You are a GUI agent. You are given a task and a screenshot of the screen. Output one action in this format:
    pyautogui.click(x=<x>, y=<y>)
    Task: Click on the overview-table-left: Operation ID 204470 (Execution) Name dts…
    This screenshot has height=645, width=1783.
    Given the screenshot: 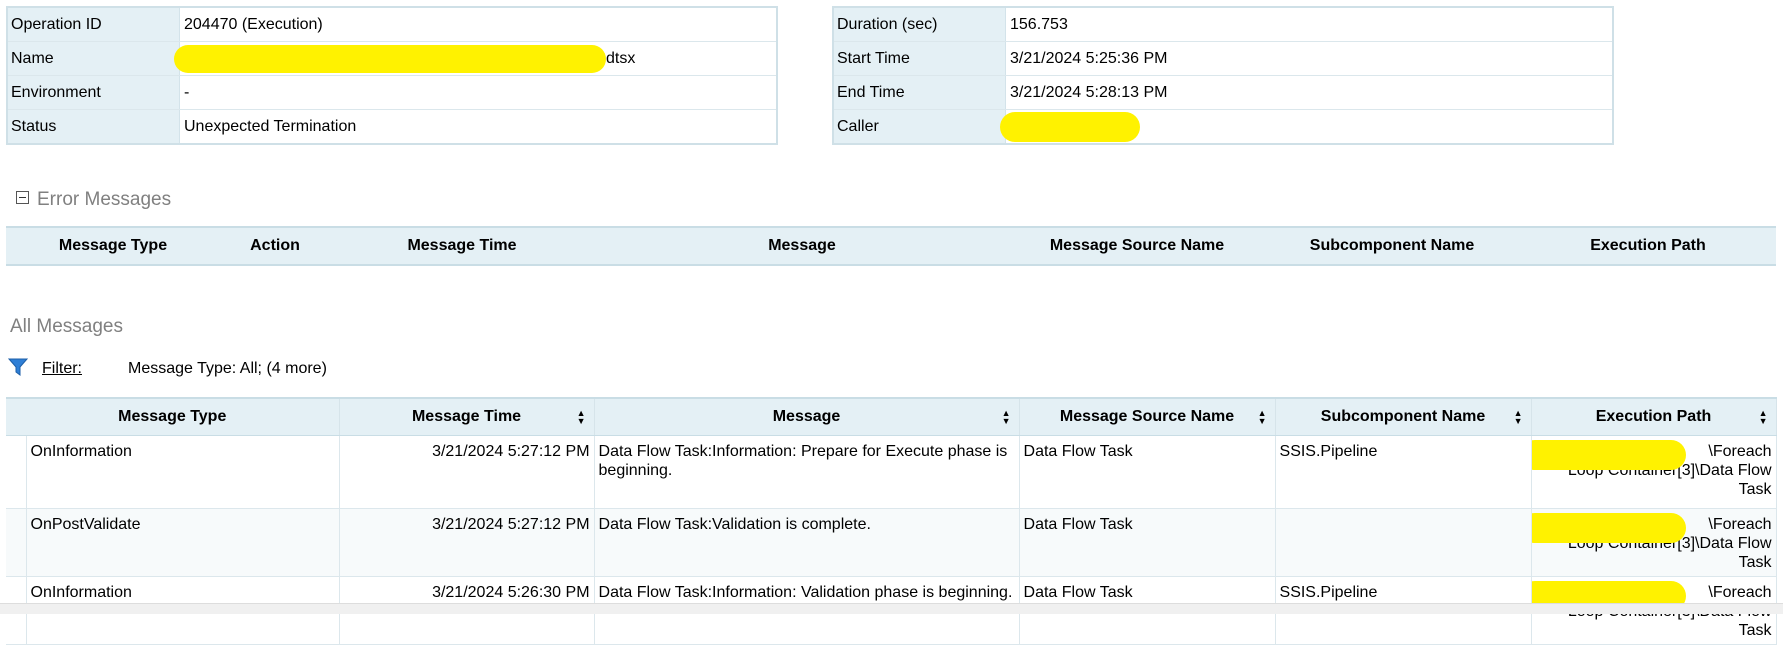 What is the action you would take?
    pyautogui.click(x=392, y=75)
    